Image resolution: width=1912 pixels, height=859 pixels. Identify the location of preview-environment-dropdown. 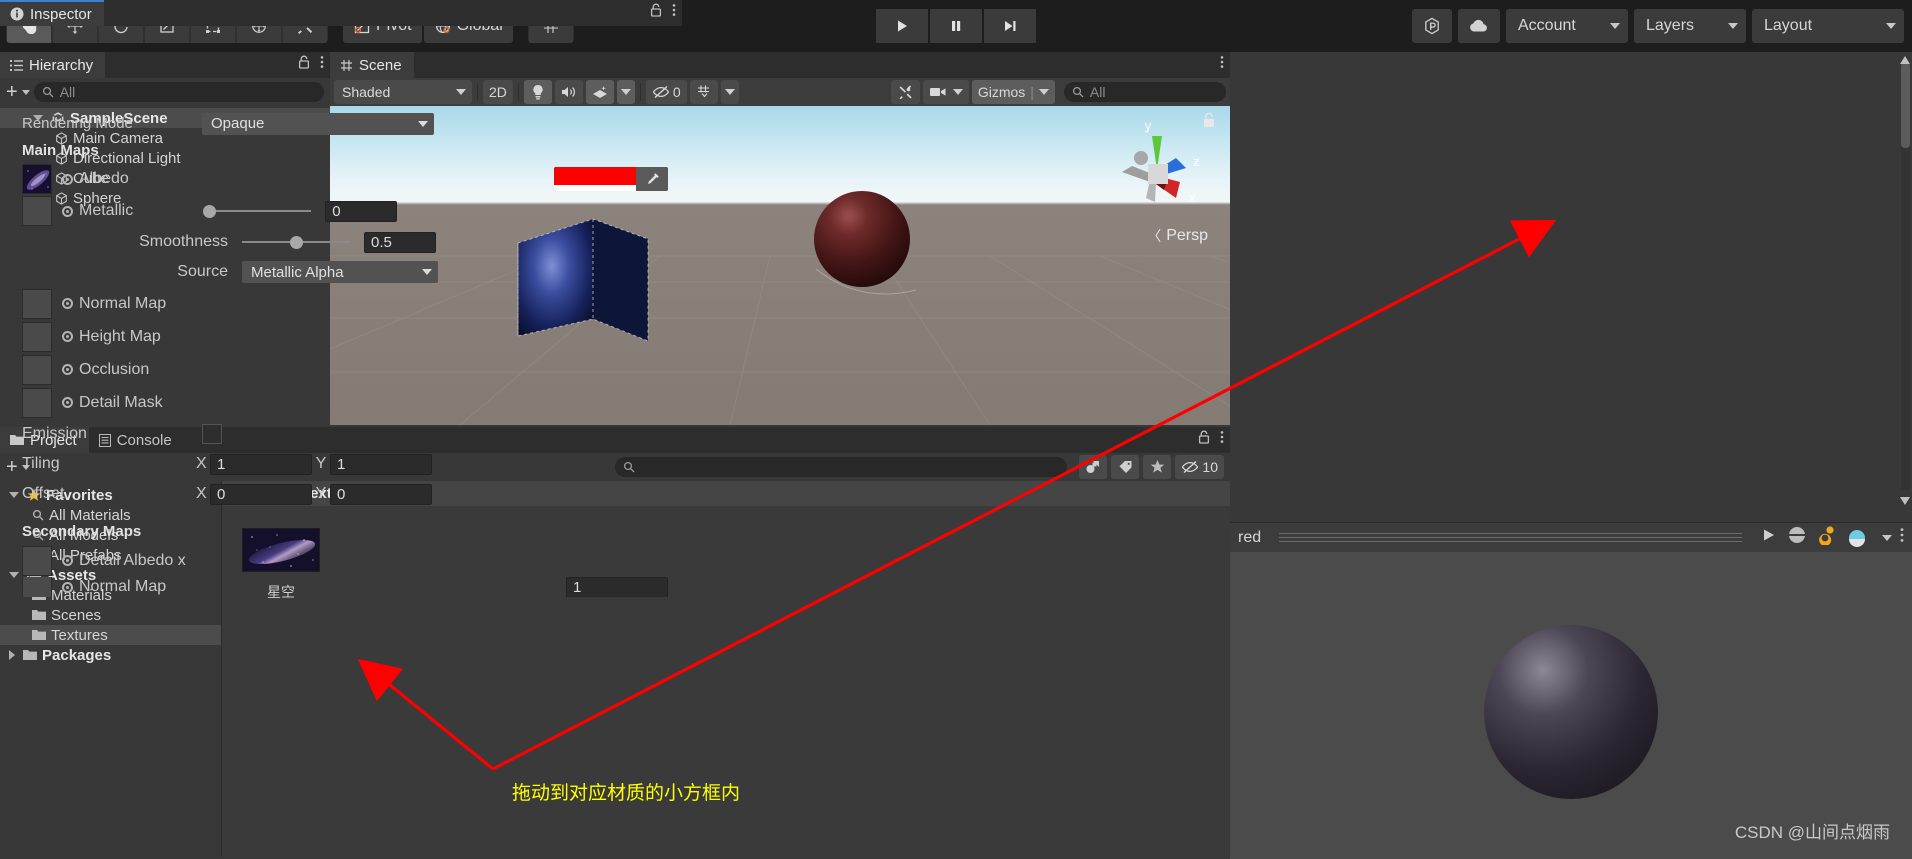
(1869, 538).